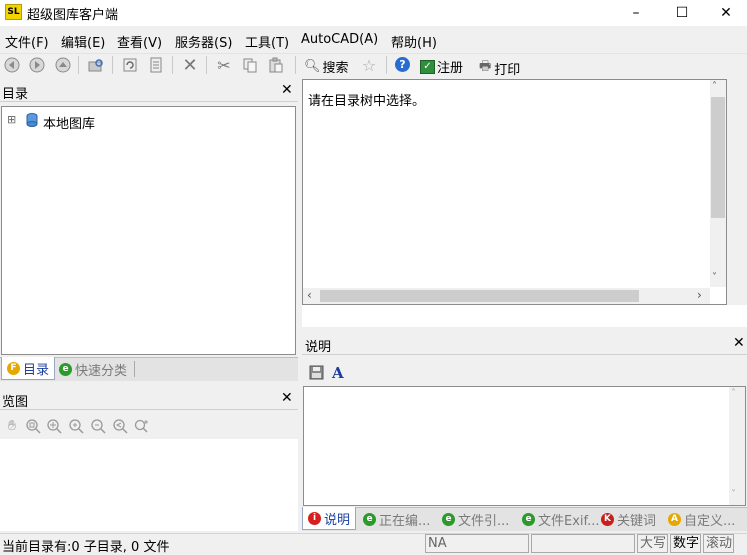 The width and height of the screenshot is (747, 555). What do you see at coordinates (13, 12) in the screenshot?
I see `app-icon: SL` at bounding box center [13, 12].